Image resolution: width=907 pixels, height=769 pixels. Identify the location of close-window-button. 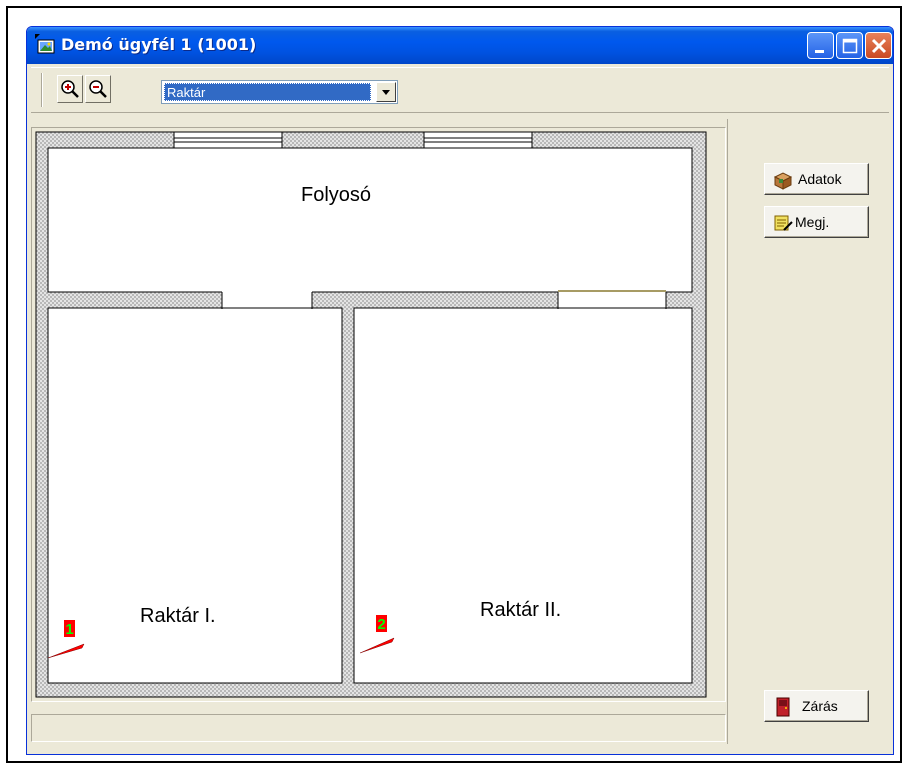
(878, 45).